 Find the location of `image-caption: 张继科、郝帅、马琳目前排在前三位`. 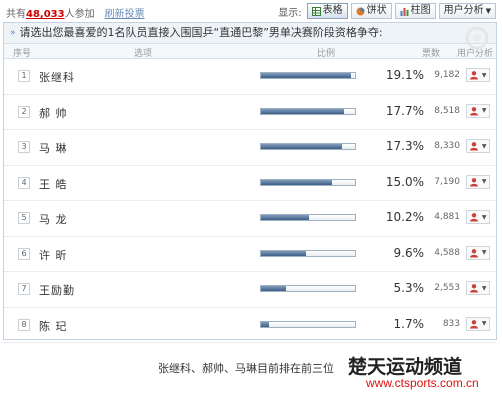

image-caption: 张继科、郝帅、马琳目前排在前三位 is located at coordinates (246, 368).